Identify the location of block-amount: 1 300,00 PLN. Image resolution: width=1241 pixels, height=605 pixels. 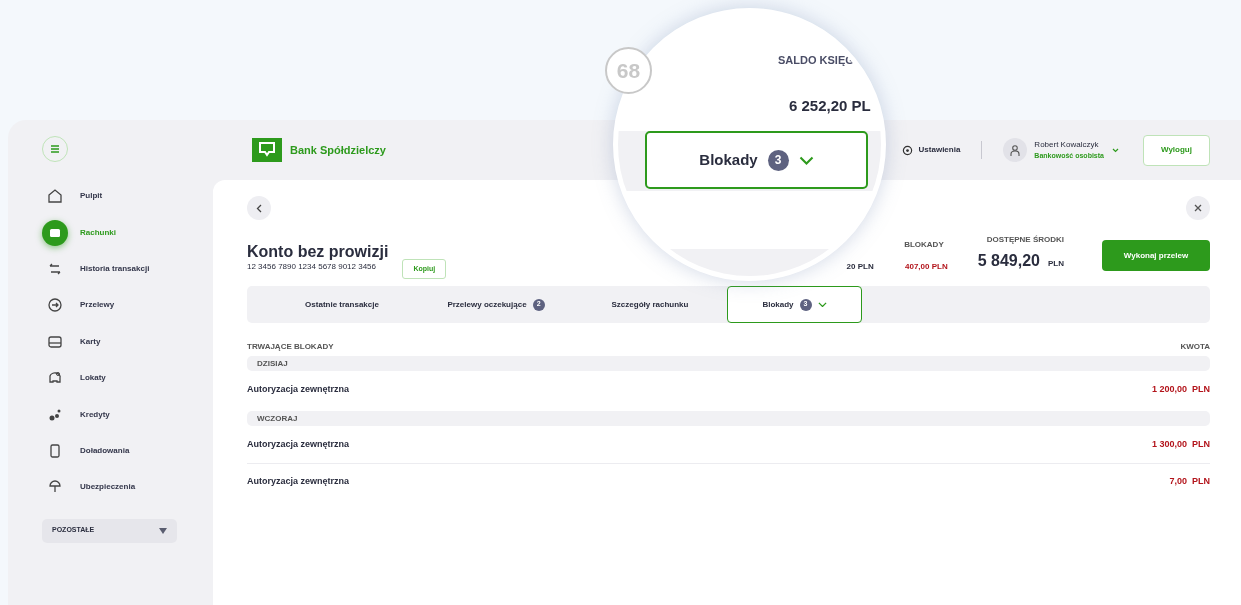
(1180, 444).